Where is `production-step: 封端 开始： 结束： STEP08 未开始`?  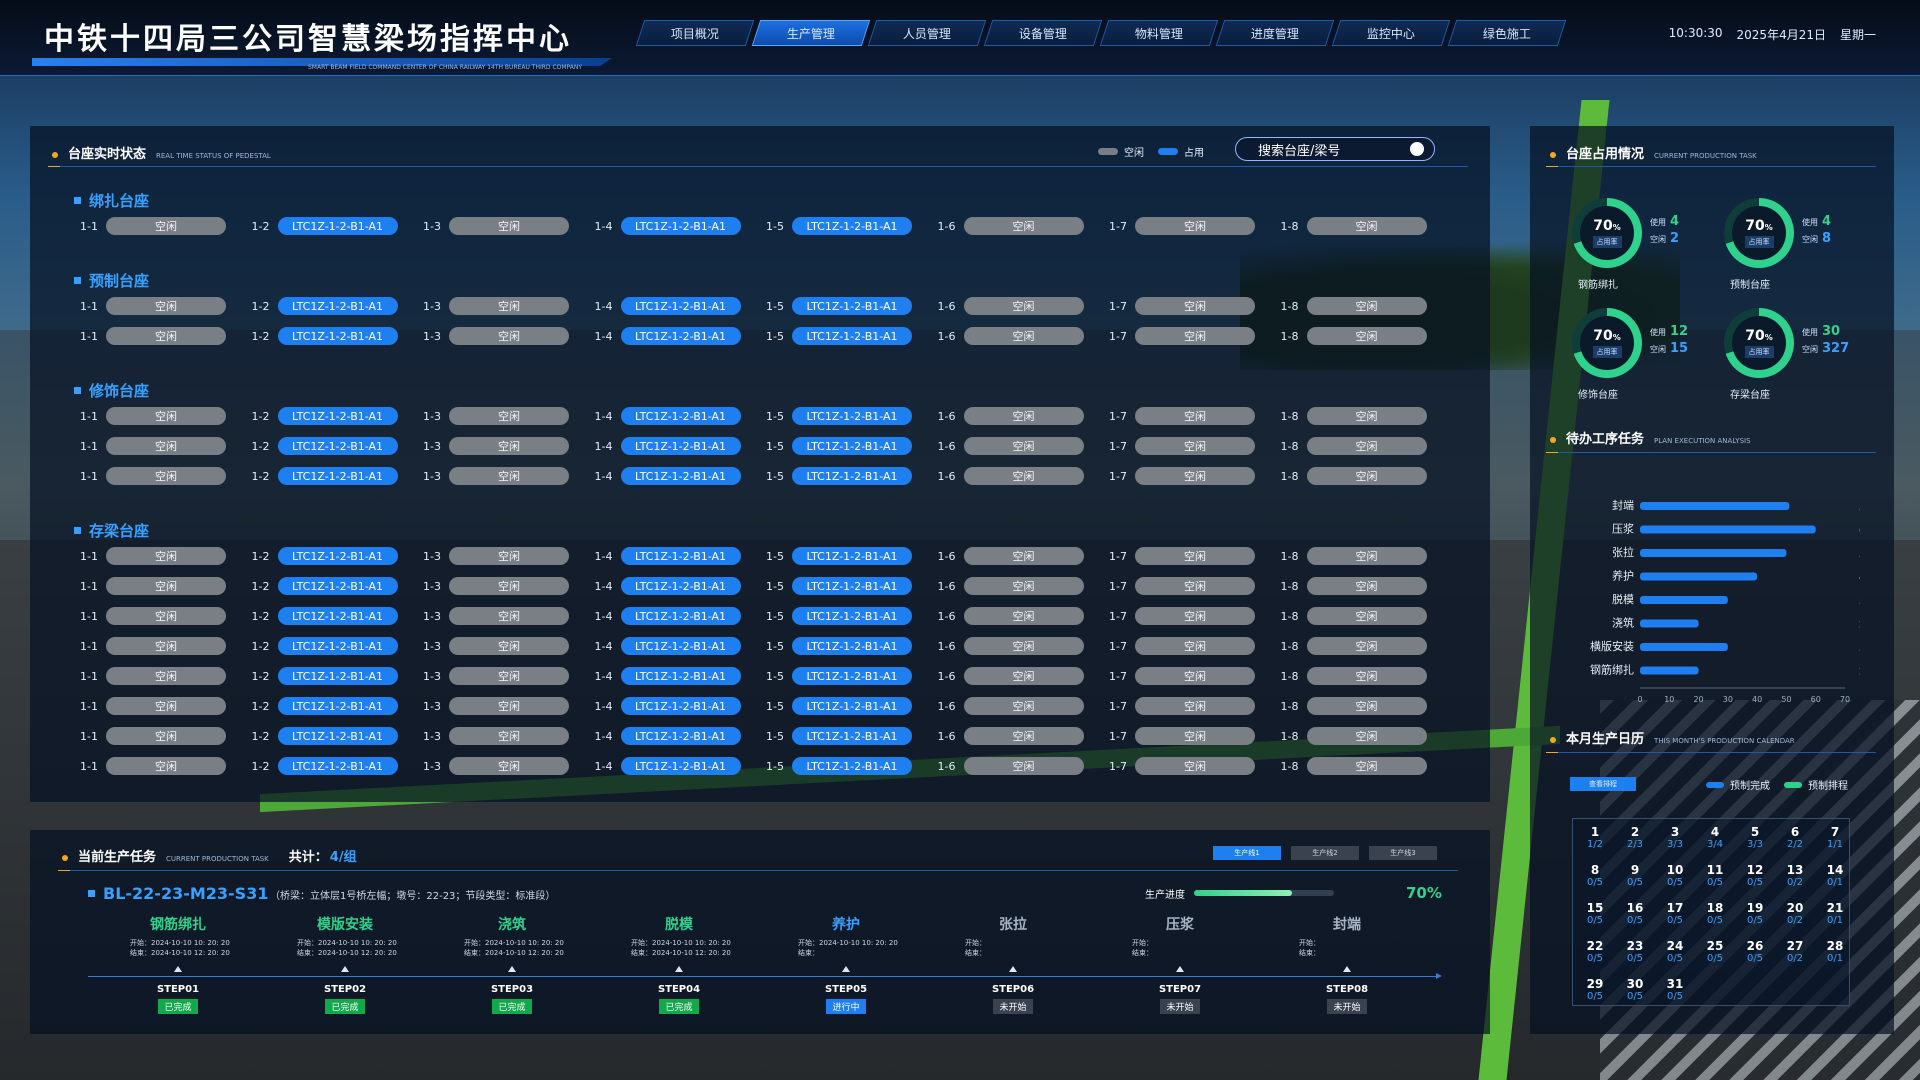 production-step: 封端 开始： 结束： STEP08 未开始 is located at coordinates (1347, 964).